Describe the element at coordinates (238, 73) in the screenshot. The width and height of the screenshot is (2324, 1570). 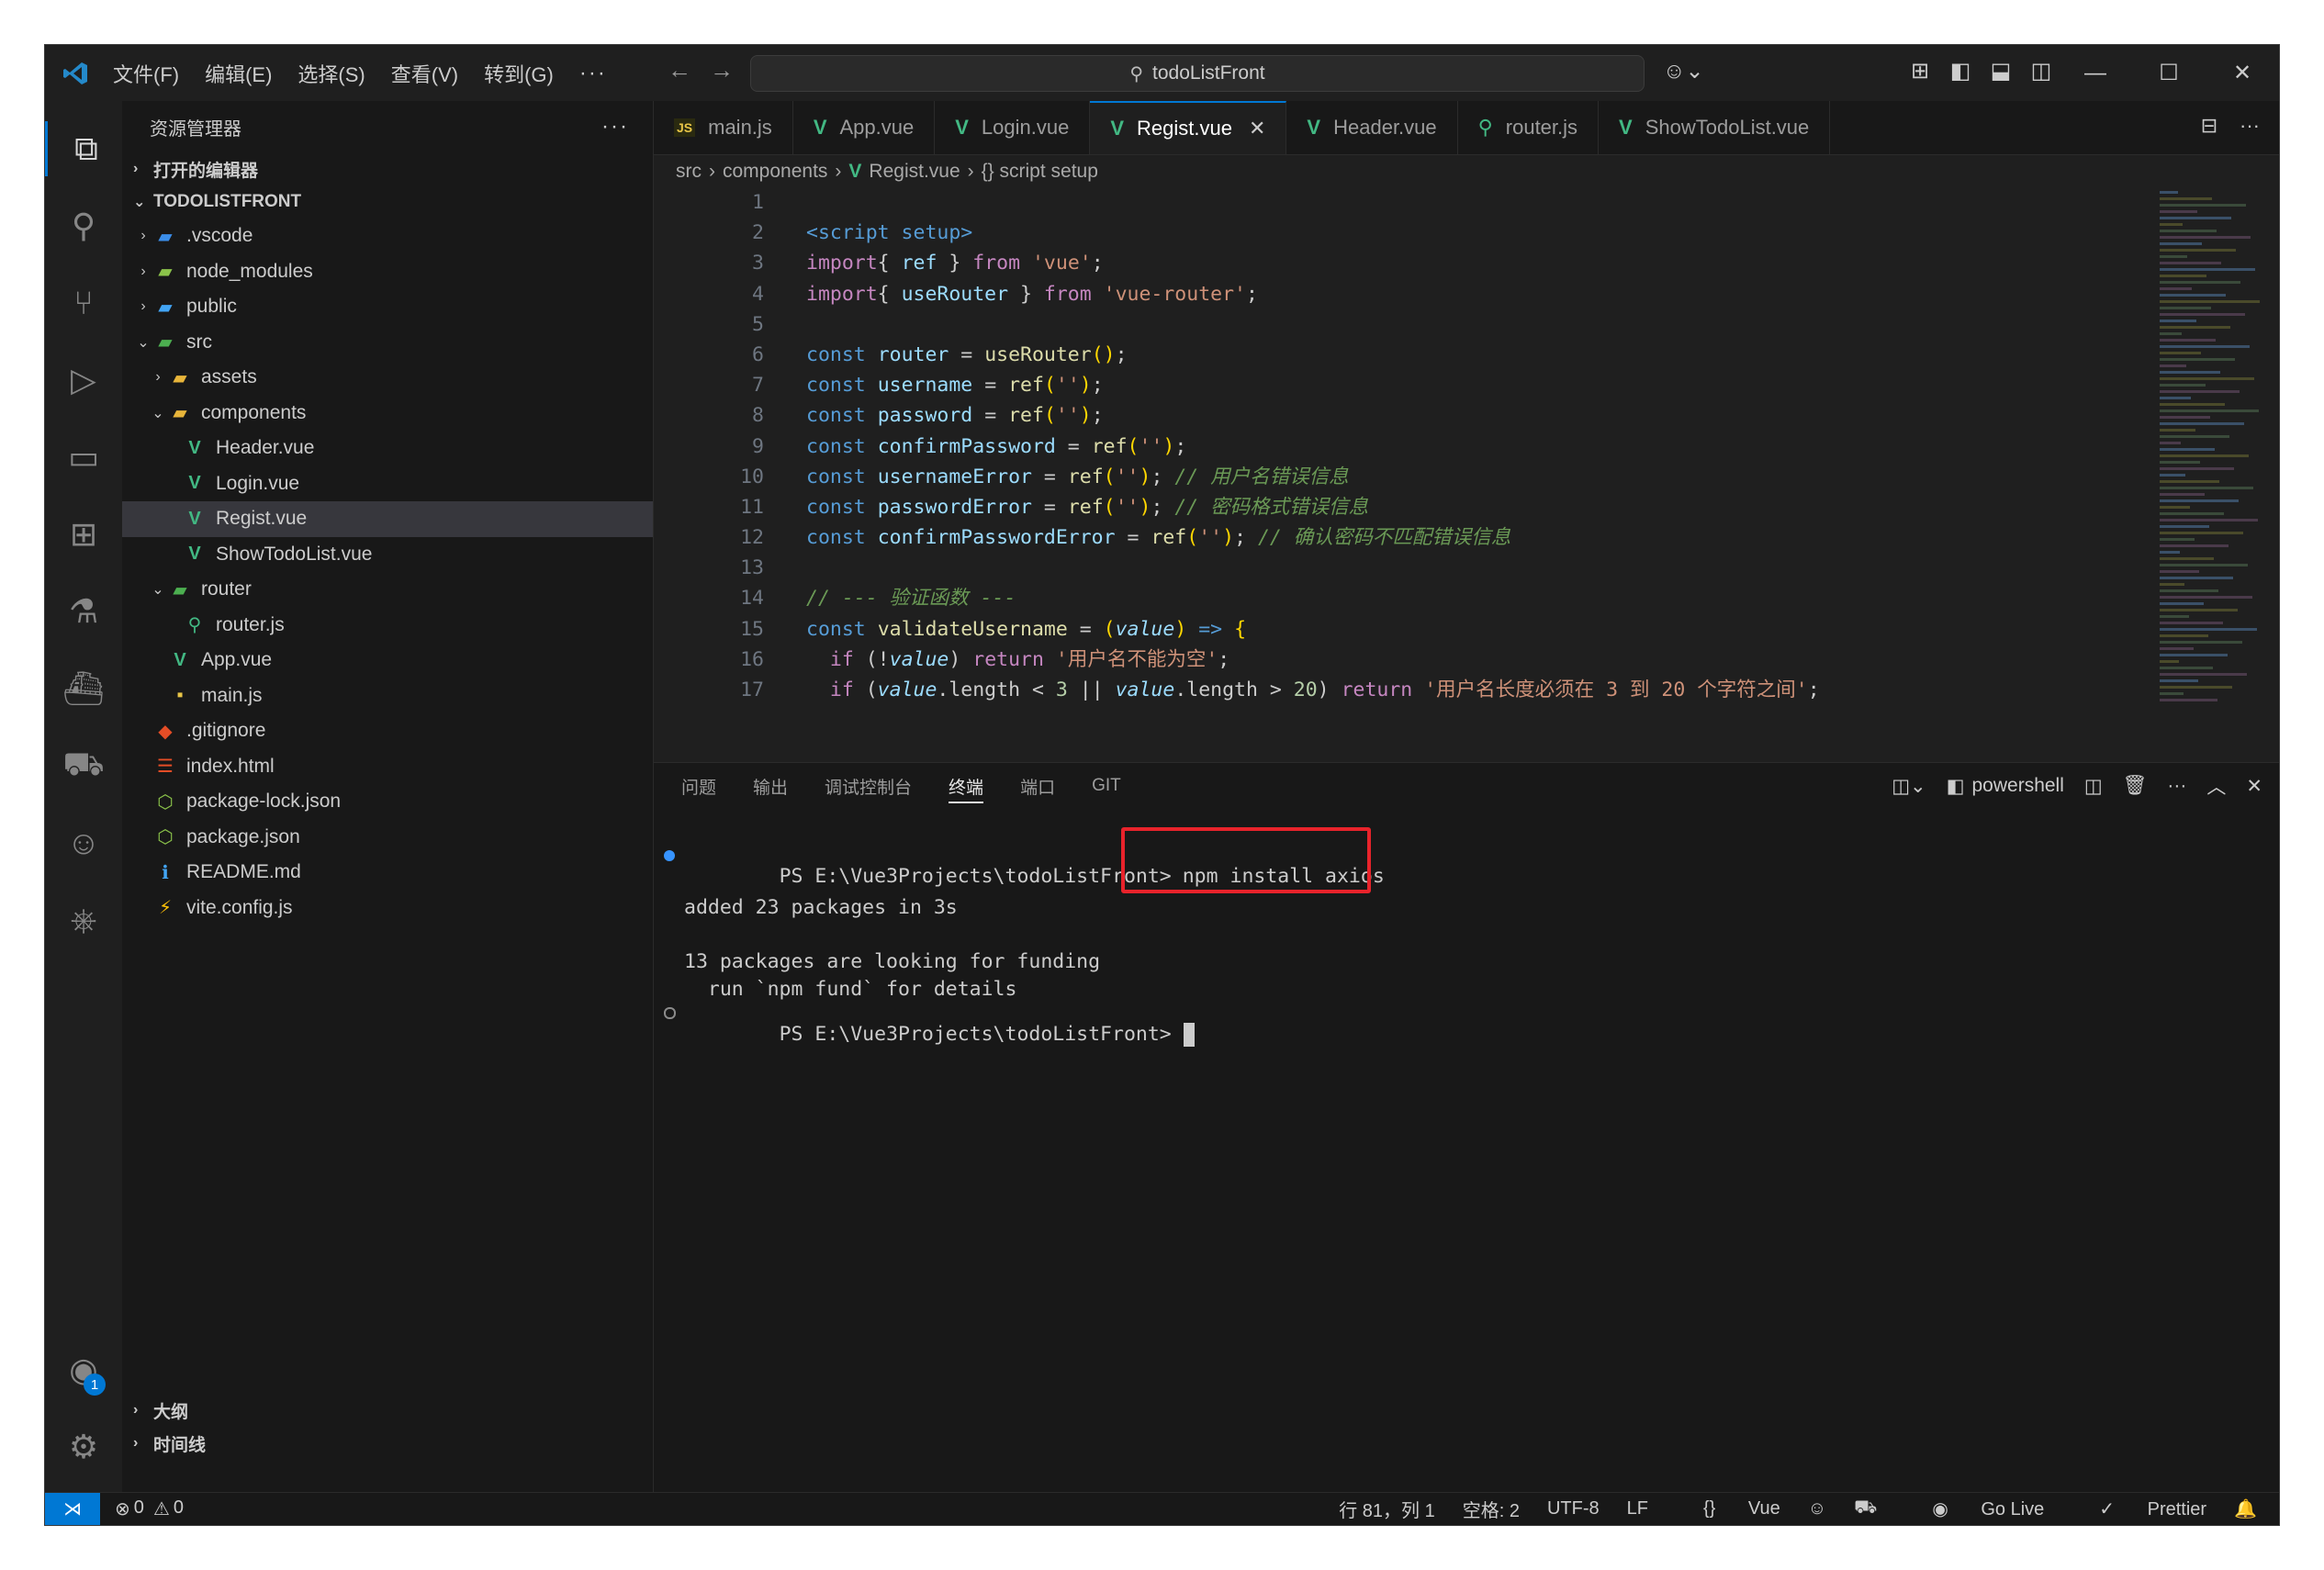
I see `menu-edit: 编辑(E)` at that location.